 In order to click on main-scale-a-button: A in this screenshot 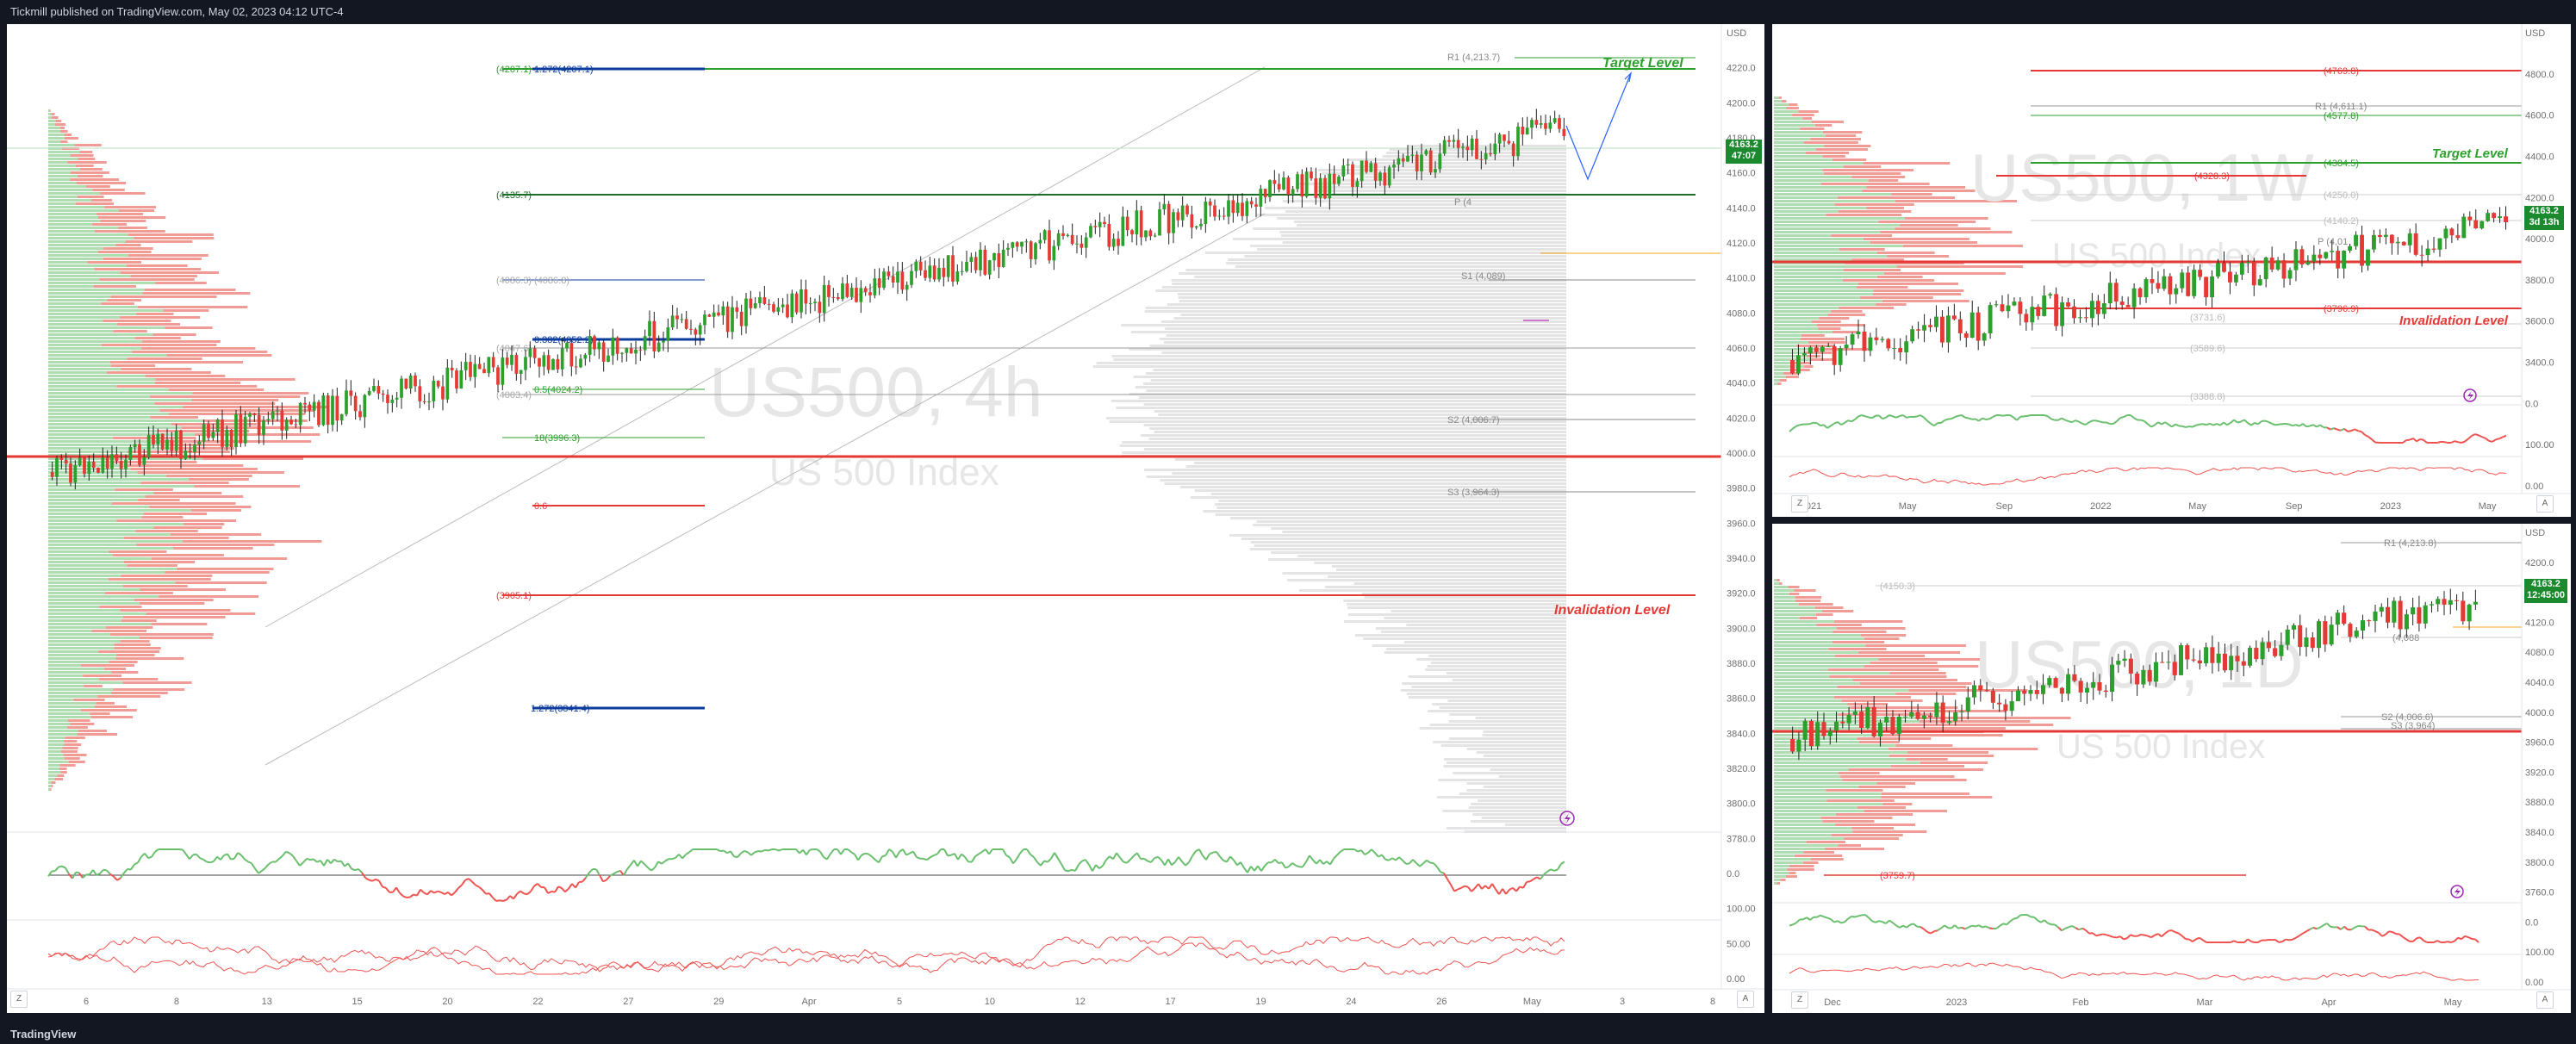, I will do `click(1746, 1000)`.